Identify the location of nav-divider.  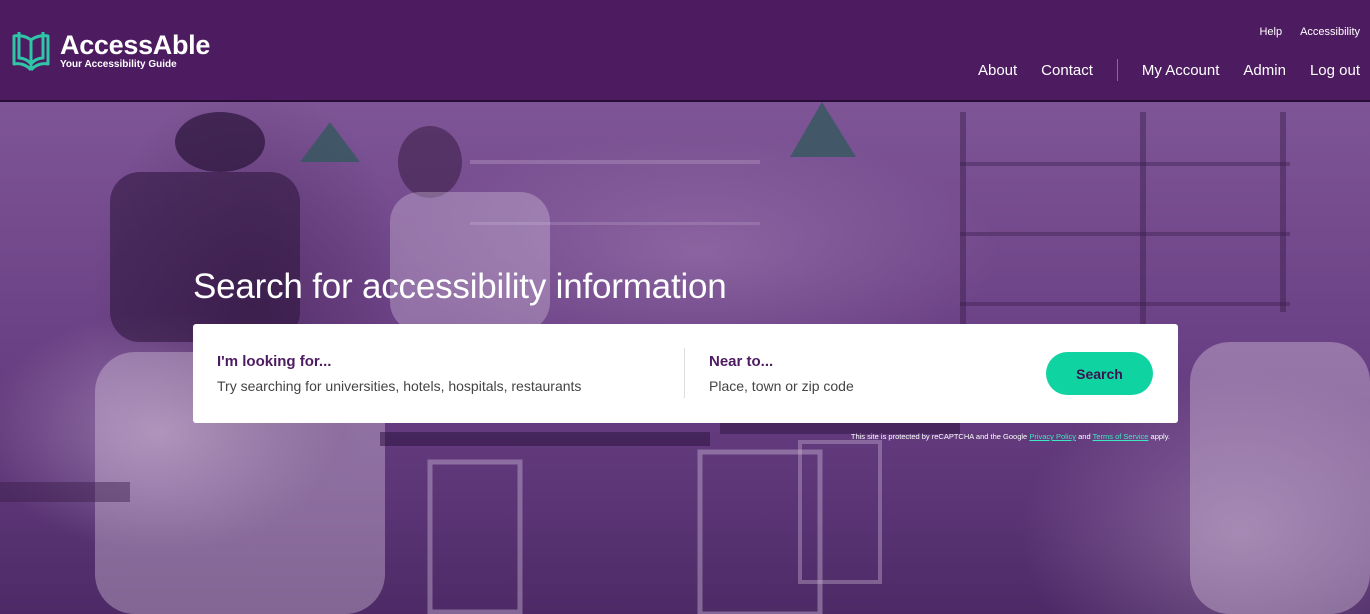
(1117, 70).